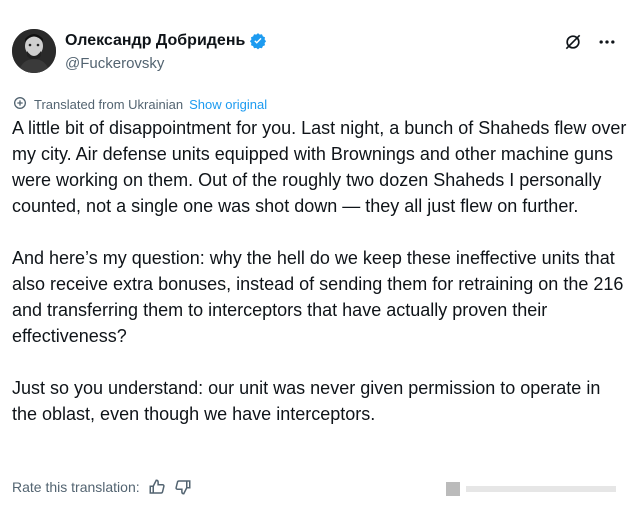 The height and width of the screenshot is (512, 634). What do you see at coordinates (34, 51) in the screenshot?
I see `avatar` at bounding box center [34, 51].